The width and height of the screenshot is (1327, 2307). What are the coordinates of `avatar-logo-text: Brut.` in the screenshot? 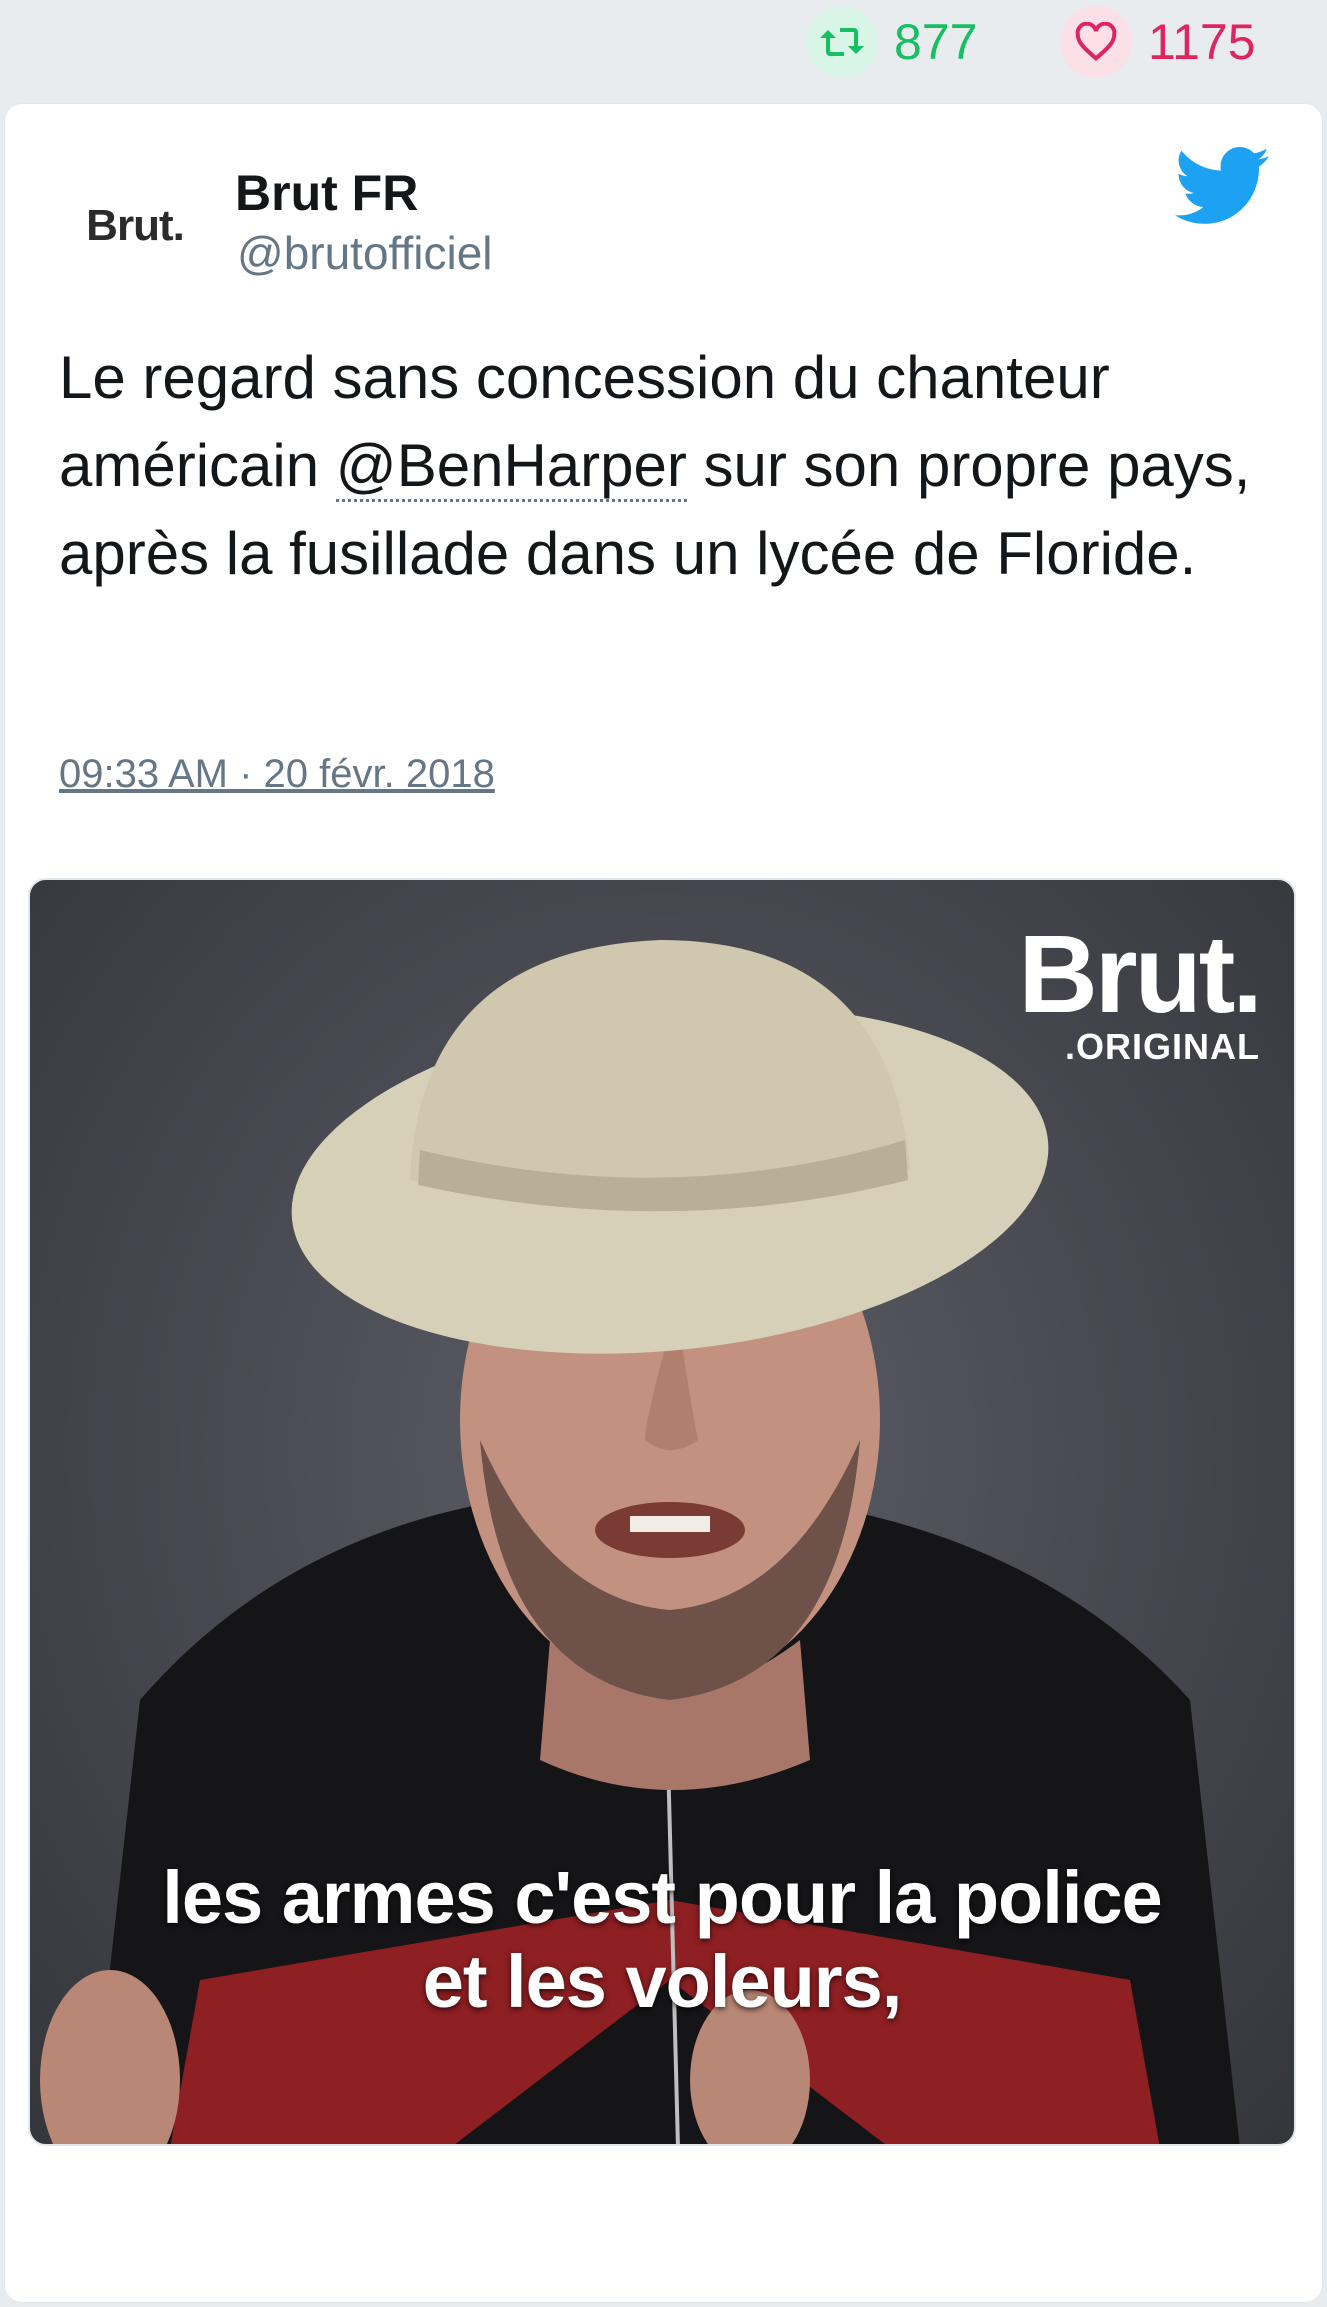 It's located at (135, 225).